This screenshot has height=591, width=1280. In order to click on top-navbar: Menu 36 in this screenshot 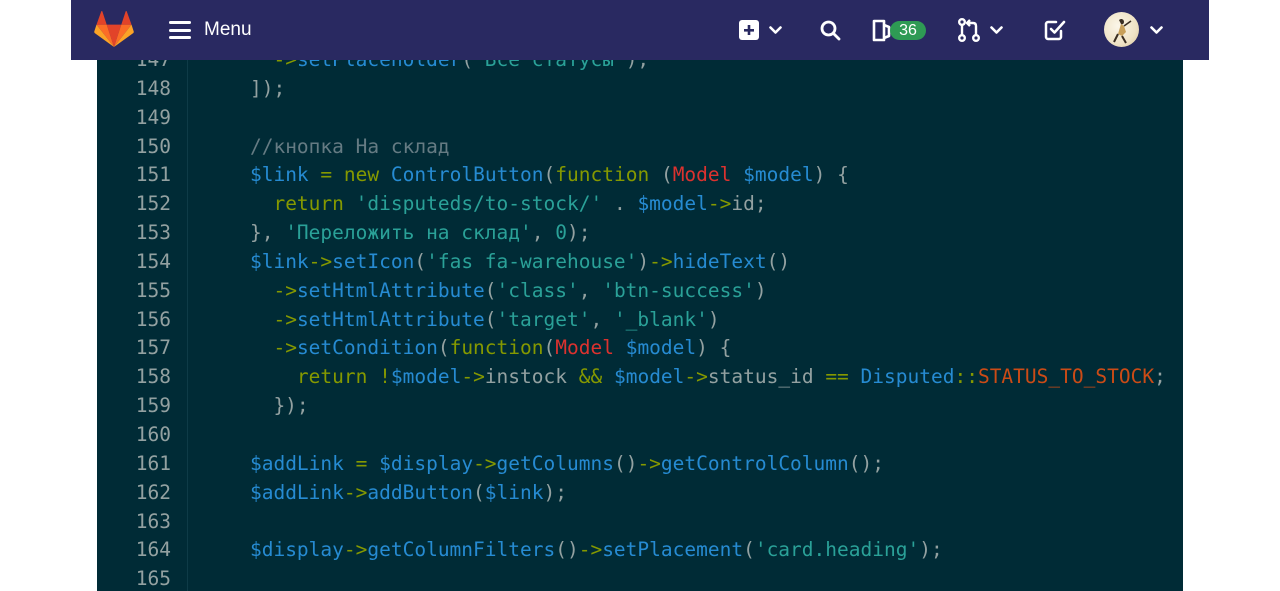, I will do `click(640, 30)`.